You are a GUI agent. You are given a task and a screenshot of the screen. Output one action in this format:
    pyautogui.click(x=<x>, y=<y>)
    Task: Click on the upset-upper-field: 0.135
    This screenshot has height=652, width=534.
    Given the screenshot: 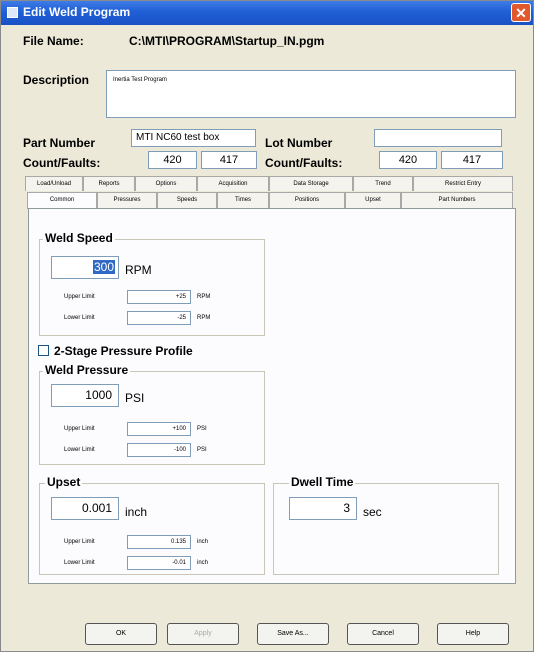 What is the action you would take?
    pyautogui.click(x=159, y=542)
    